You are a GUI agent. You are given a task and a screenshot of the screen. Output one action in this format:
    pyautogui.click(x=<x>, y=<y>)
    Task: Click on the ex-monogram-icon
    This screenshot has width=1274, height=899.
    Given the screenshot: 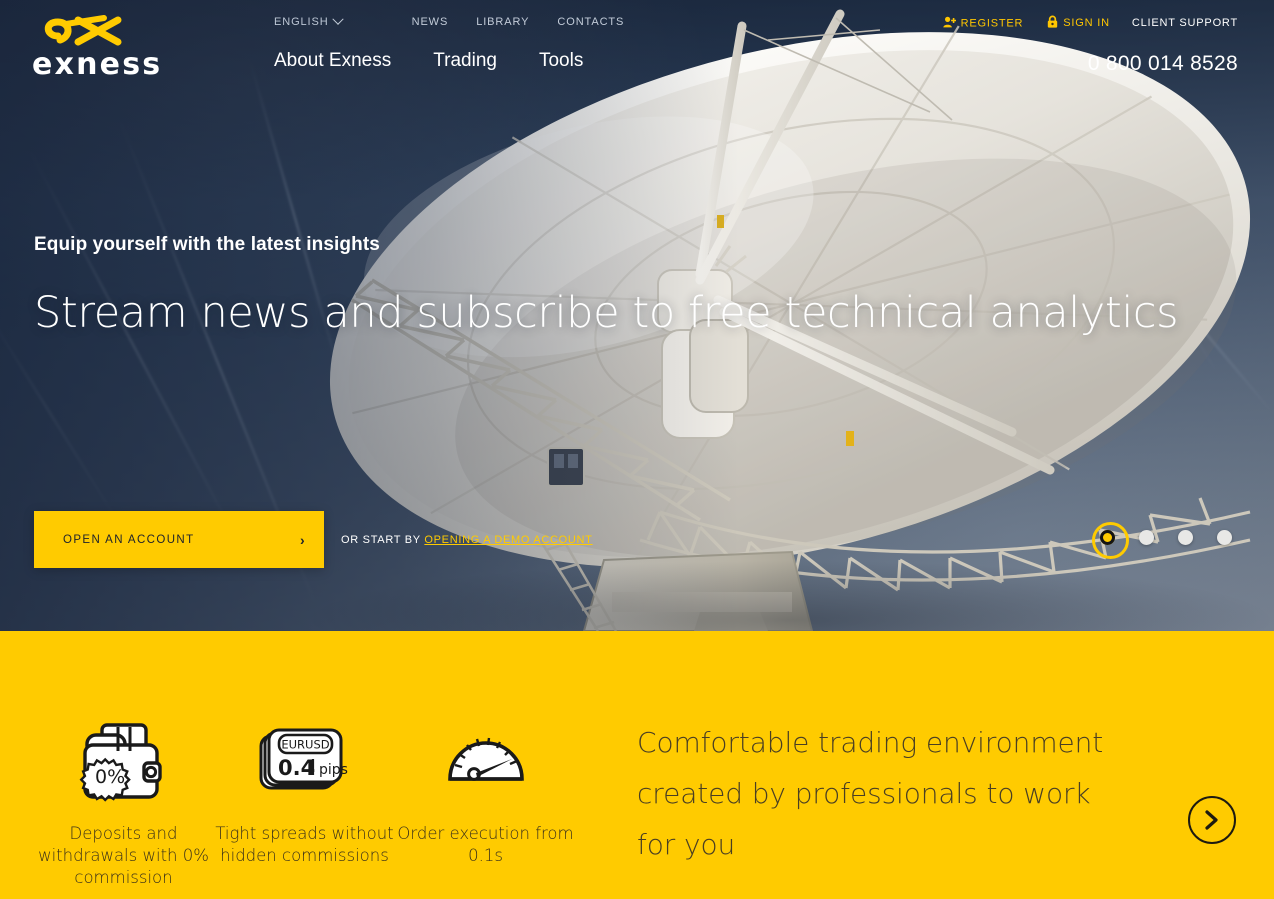 What is the action you would take?
    pyautogui.click(x=83, y=30)
    